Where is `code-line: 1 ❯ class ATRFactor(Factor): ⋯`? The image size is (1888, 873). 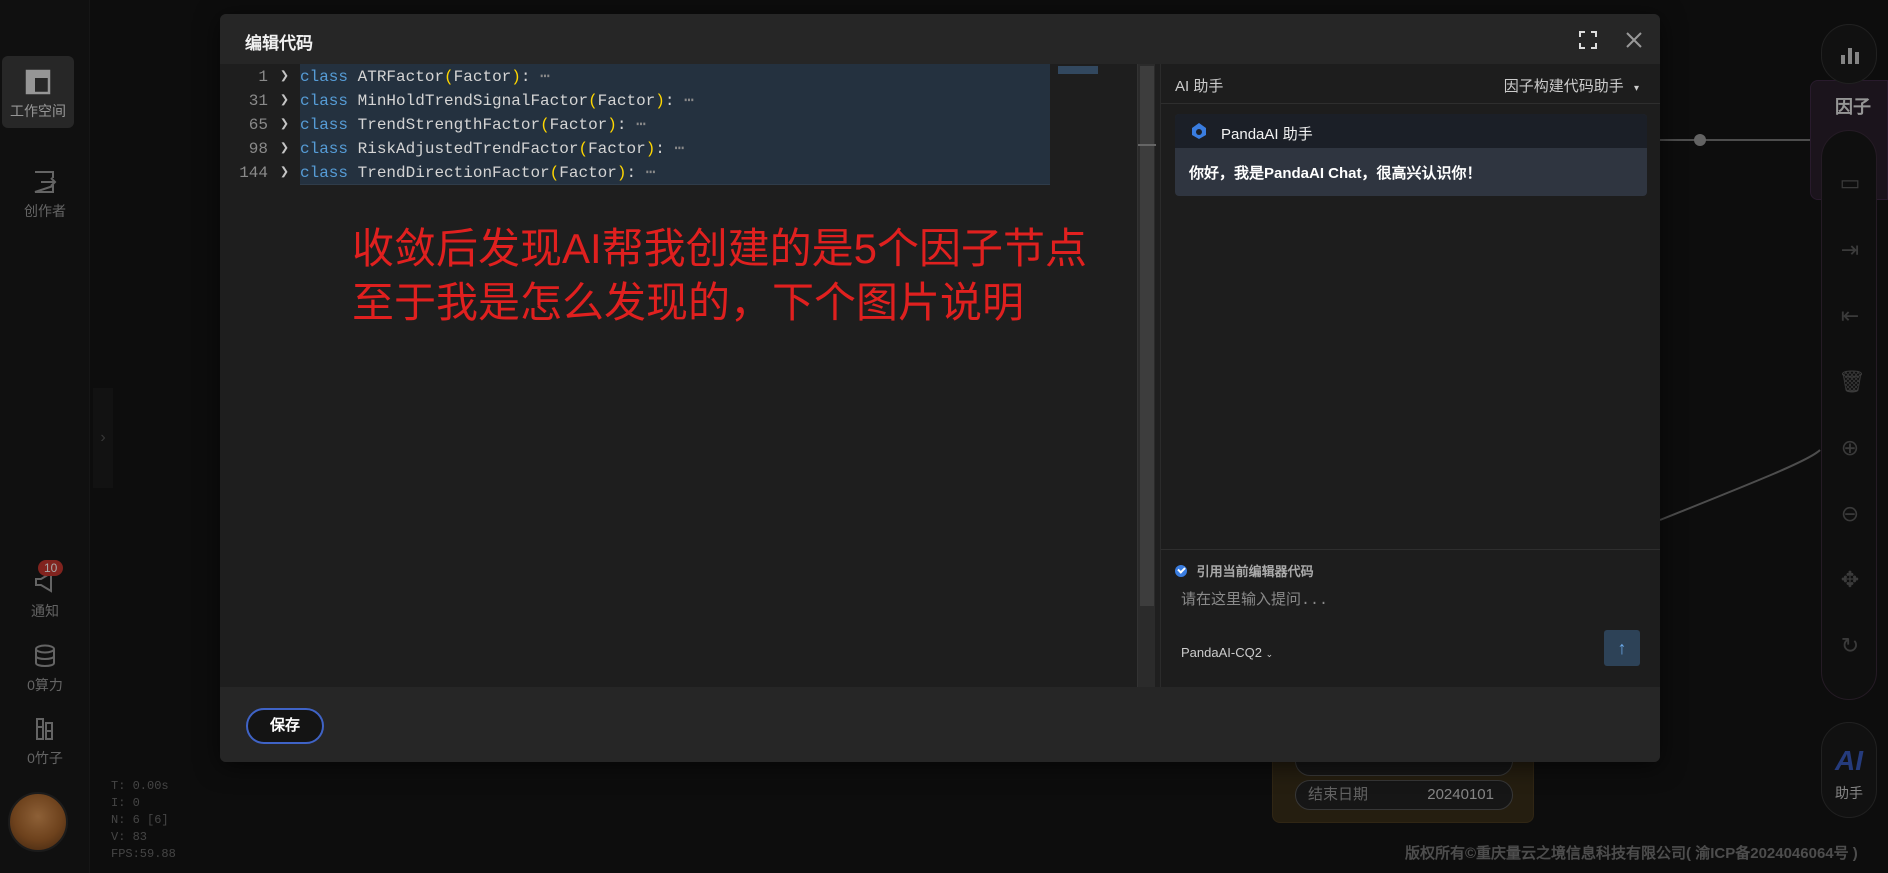 code-line: 1 ❯ class ATRFactor(Factor): ⋯ is located at coordinates (635, 77).